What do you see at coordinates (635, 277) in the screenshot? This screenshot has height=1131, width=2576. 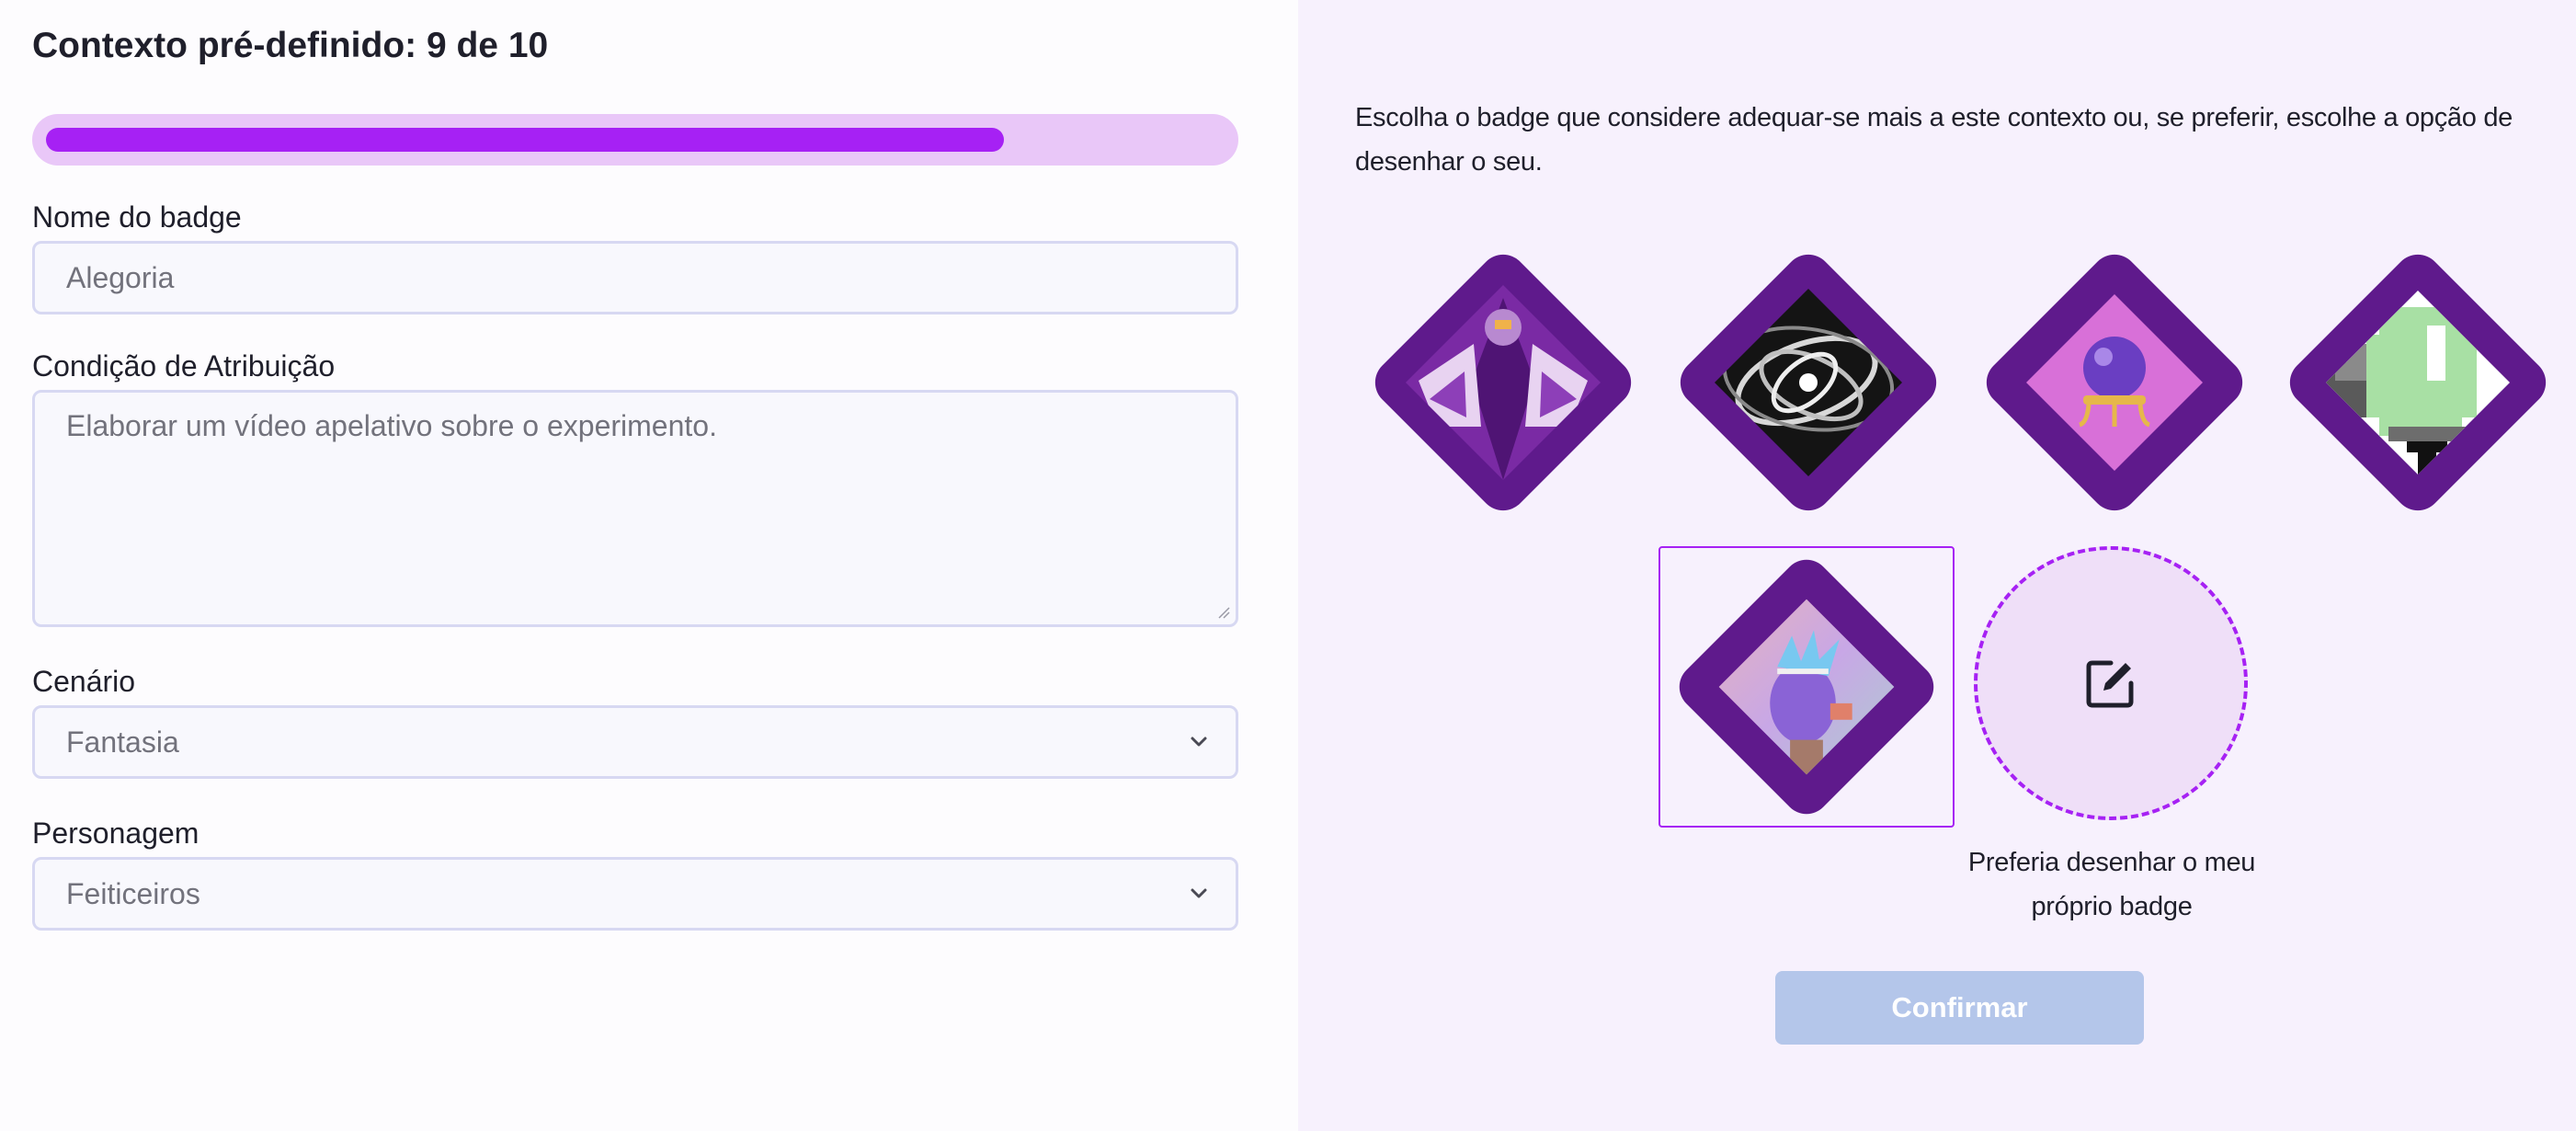 I see `badge-name-input: Alegoria` at bounding box center [635, 277].